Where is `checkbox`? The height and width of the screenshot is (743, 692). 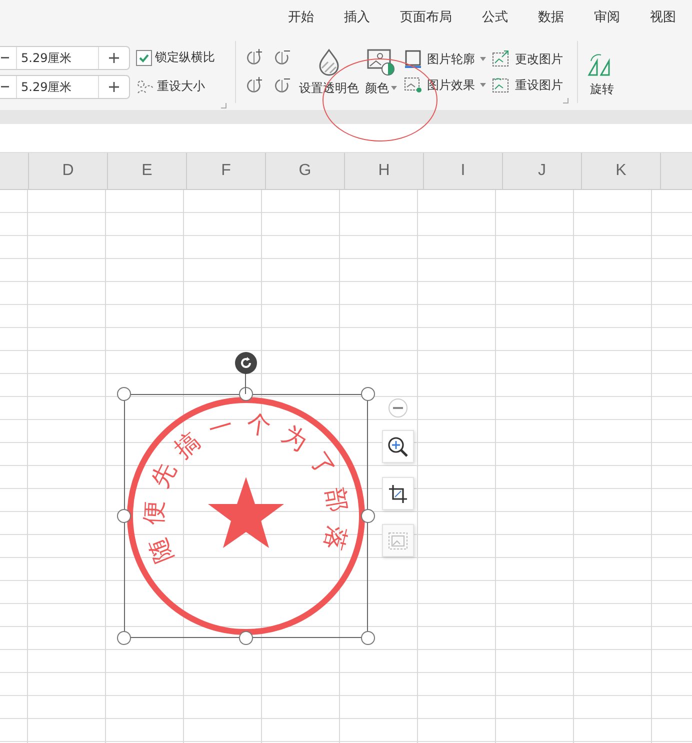
checkbox is located at coordinates (144, 58).